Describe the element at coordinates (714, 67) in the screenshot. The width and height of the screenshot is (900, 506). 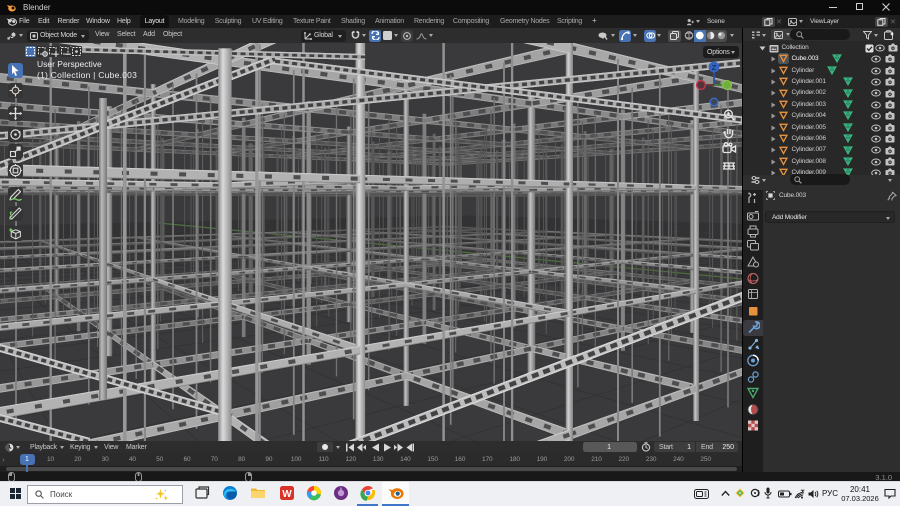
I see `svg-text: Z` at that location.